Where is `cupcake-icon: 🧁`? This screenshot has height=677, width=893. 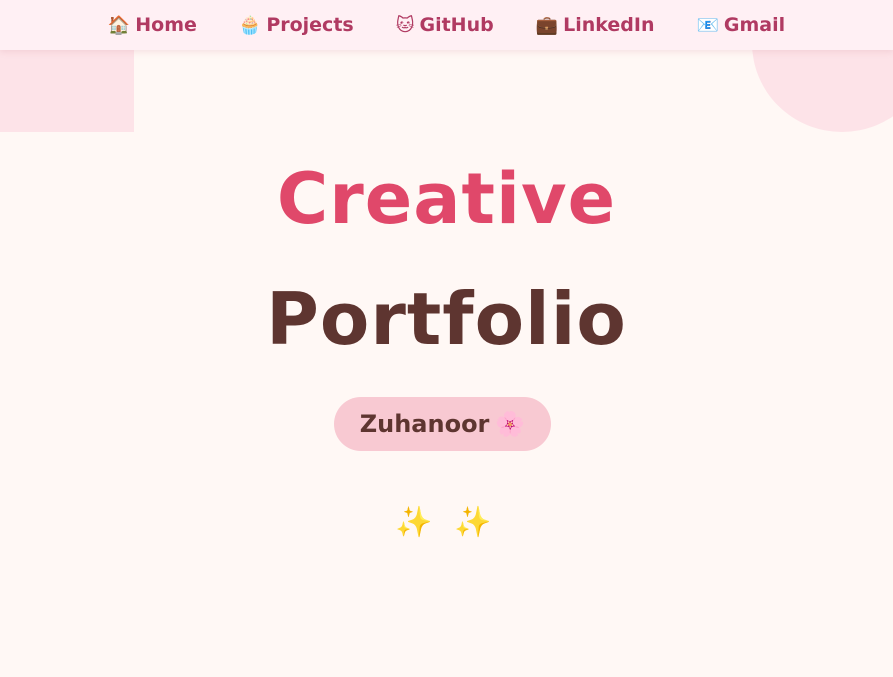 cupcake-icon: 🧁 is located at coordinates (250, 25).